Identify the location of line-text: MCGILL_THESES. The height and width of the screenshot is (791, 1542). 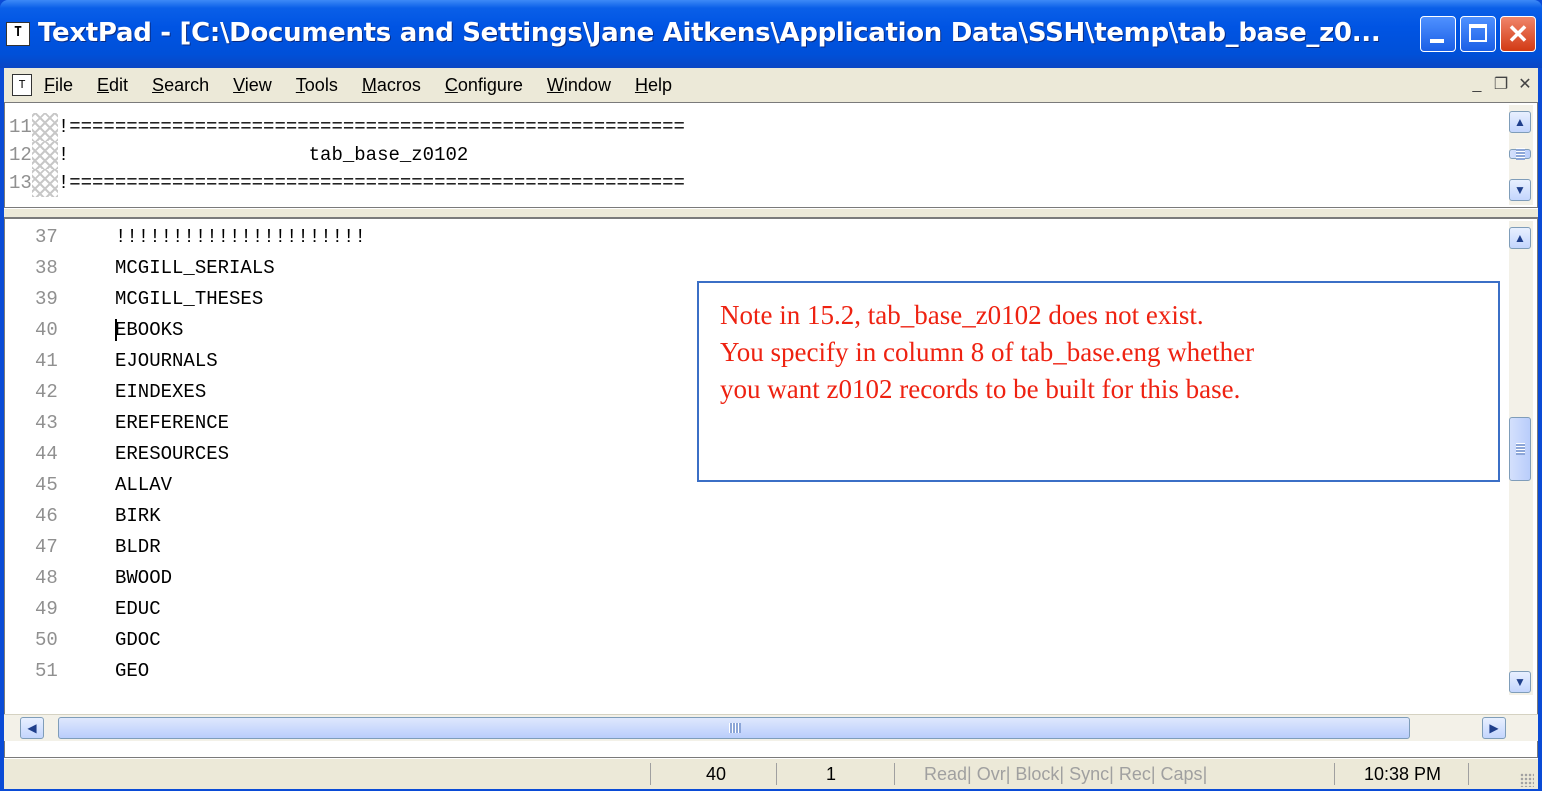
(189, 299).